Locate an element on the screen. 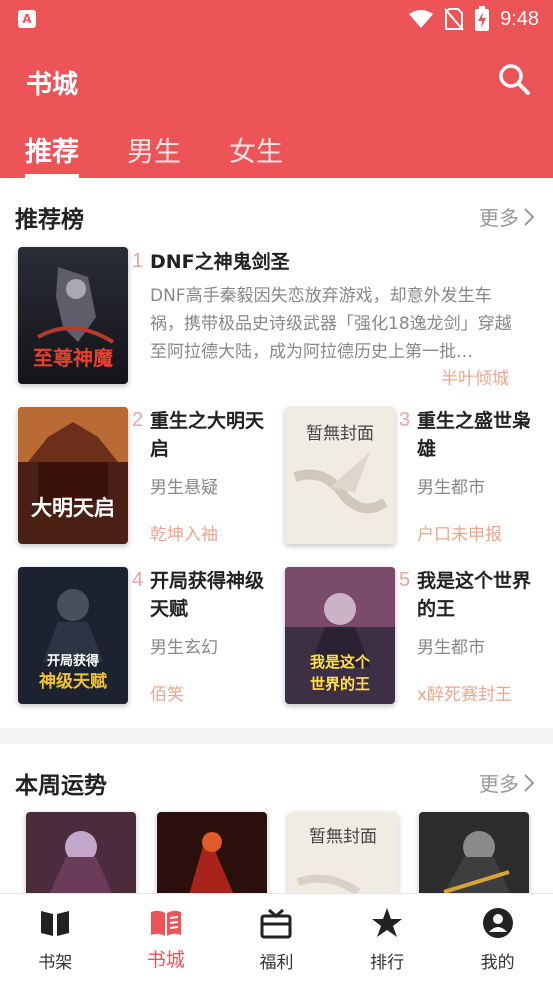  nav-welfare: 福利 is located at coordinates (276, 938).